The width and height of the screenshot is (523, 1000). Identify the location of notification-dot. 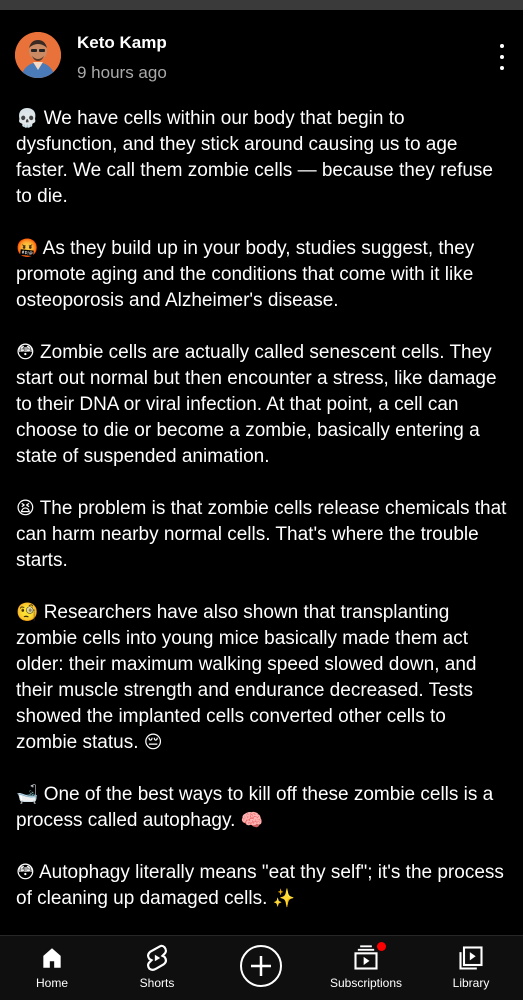
(381, 946).